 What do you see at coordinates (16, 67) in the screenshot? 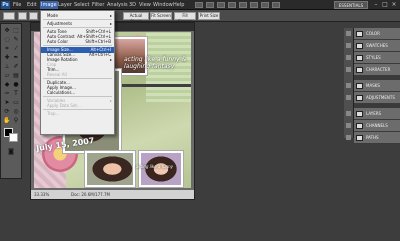
I see `history-brush-tool-icon: ✐` at bounding box center [16, 67].